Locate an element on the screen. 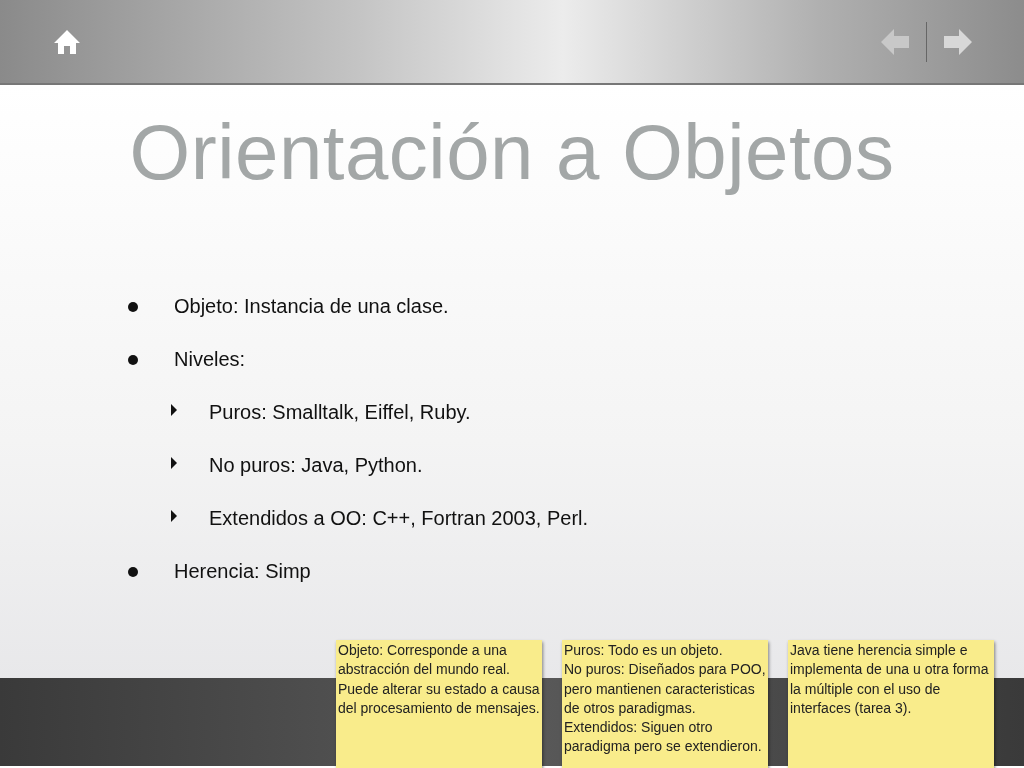 The height and width of the screenshot is (768, 1024). bullet-text: Puros: Smalltalk, Eiffel, Ruby. is located at coordinates (340, 412).